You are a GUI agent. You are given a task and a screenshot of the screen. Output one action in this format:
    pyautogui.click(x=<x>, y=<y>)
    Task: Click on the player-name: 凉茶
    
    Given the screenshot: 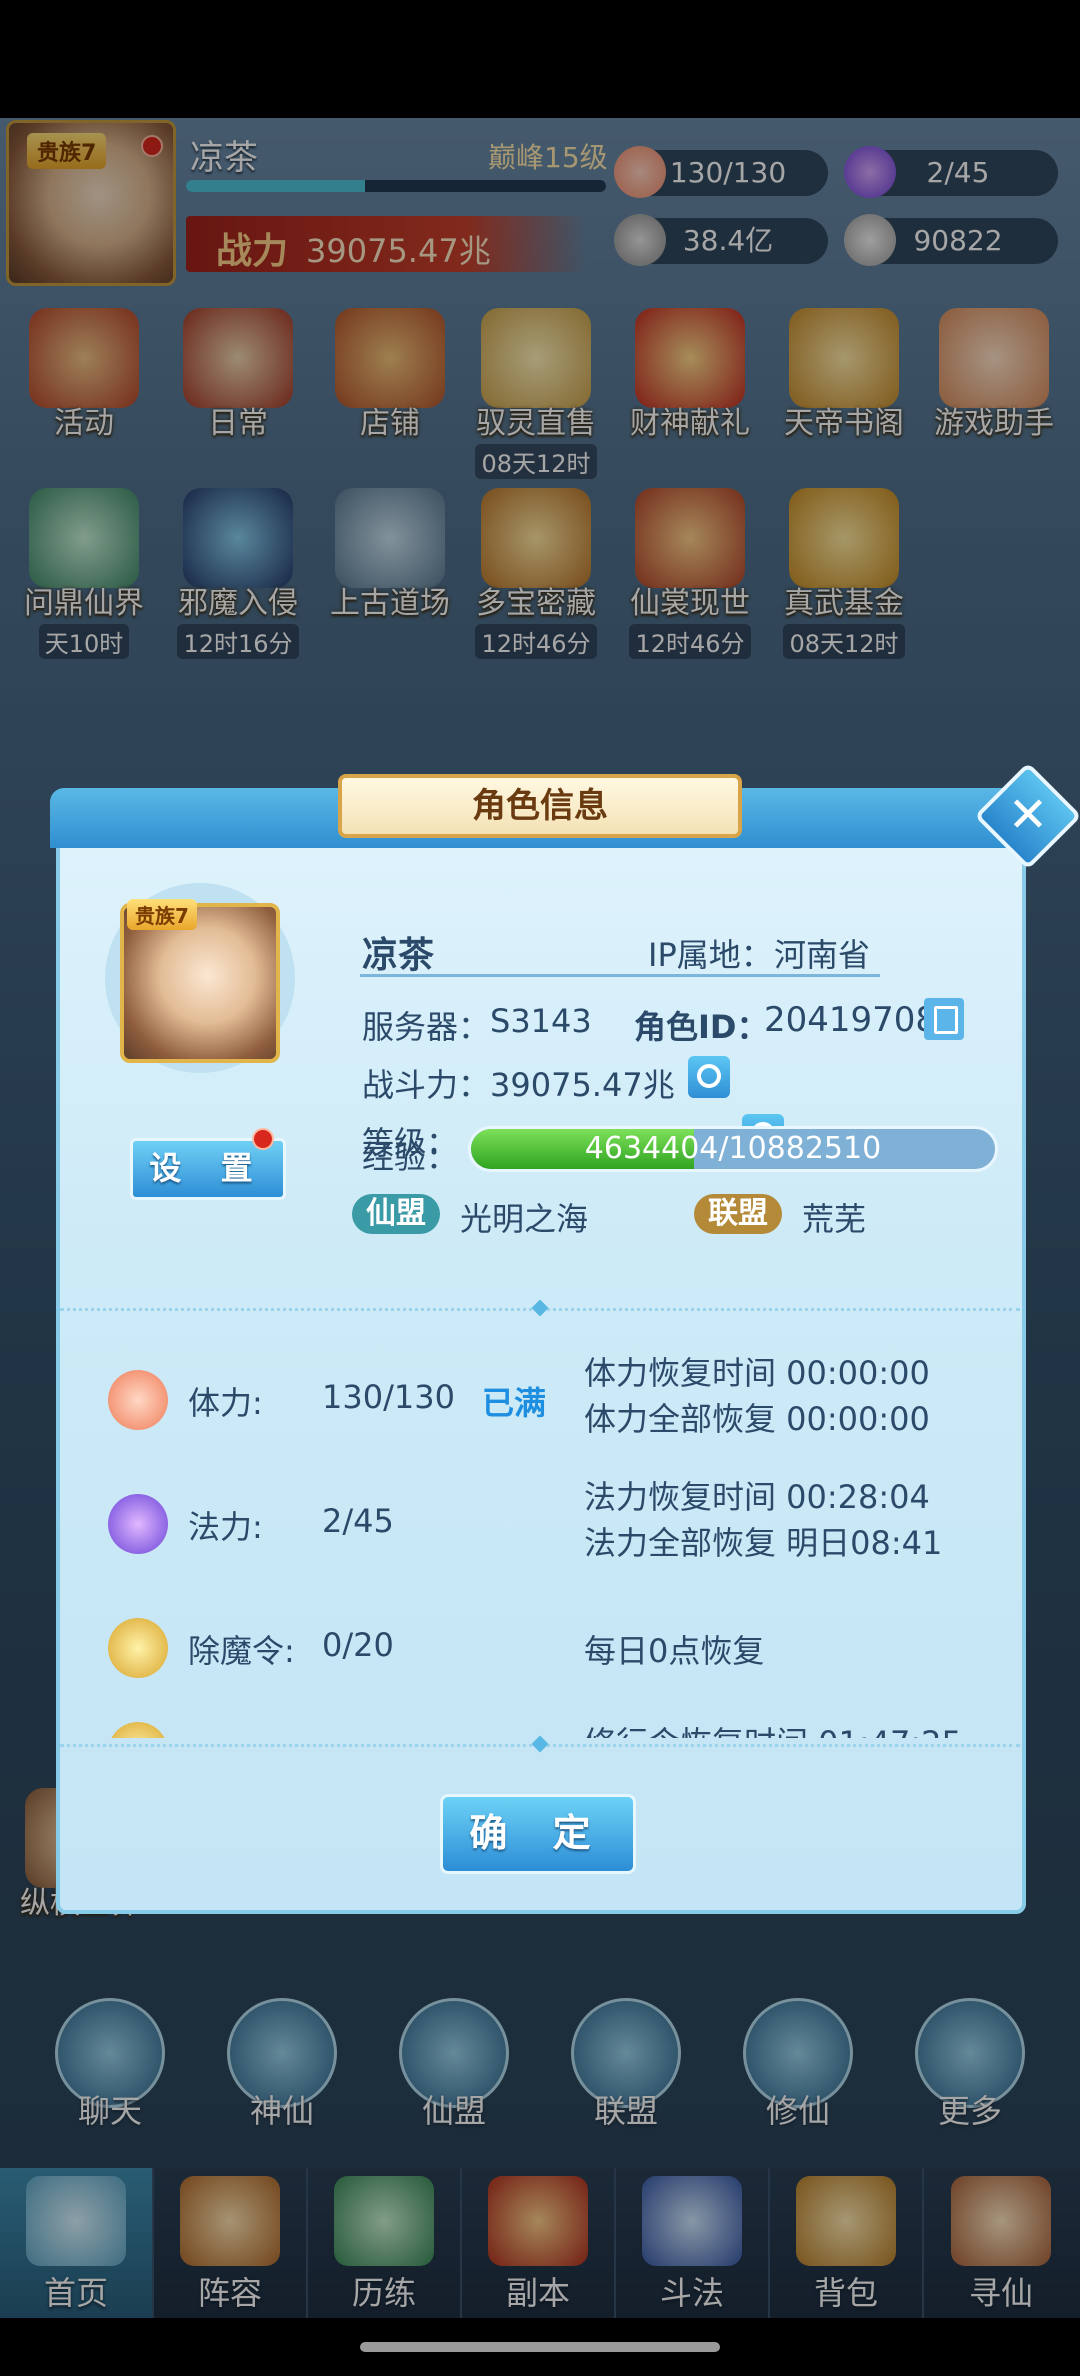 What is the action you would take?
    pyautogui.click(x=224, y=158)
    